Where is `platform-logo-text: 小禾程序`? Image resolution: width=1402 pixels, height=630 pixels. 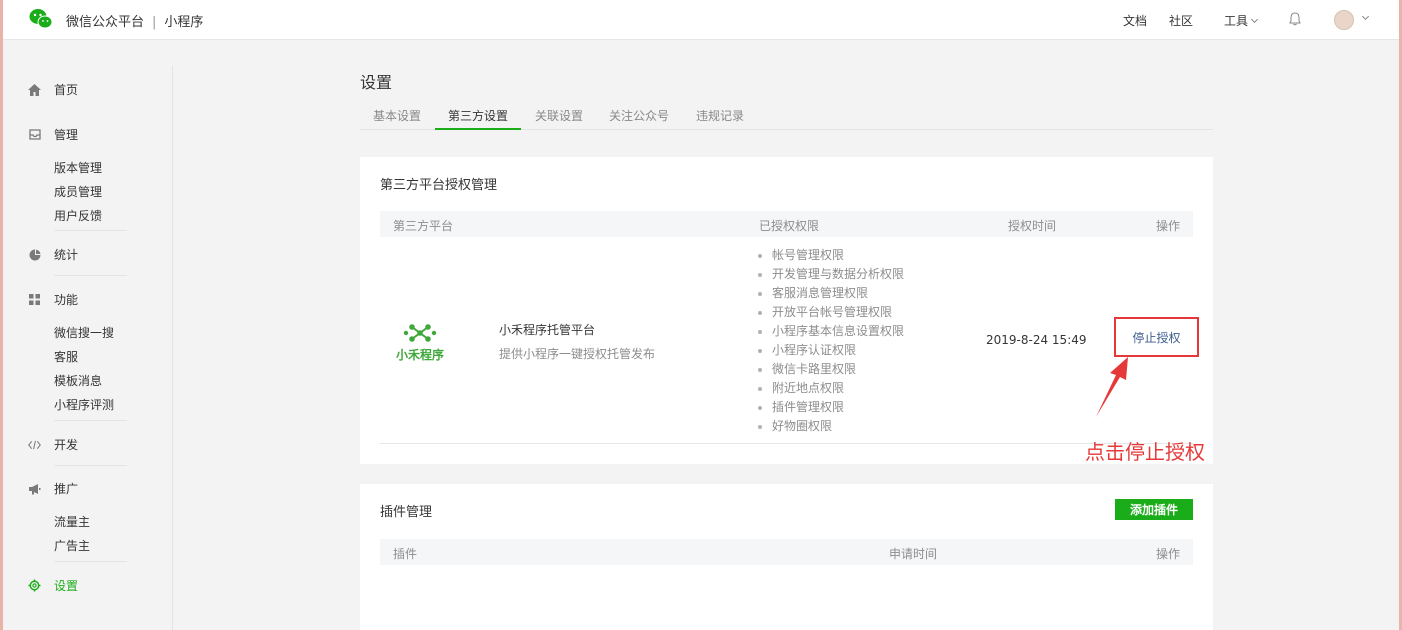
platform-logo-text: 小禾程序 is located at coordinates (419, 355).